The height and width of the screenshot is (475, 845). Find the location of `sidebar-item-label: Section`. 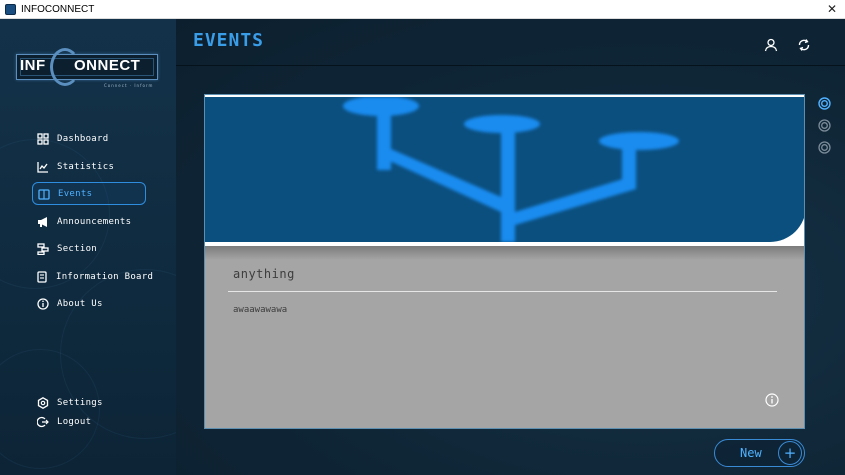

sidebar-item-label: Section is located at coordinates (77, 248).